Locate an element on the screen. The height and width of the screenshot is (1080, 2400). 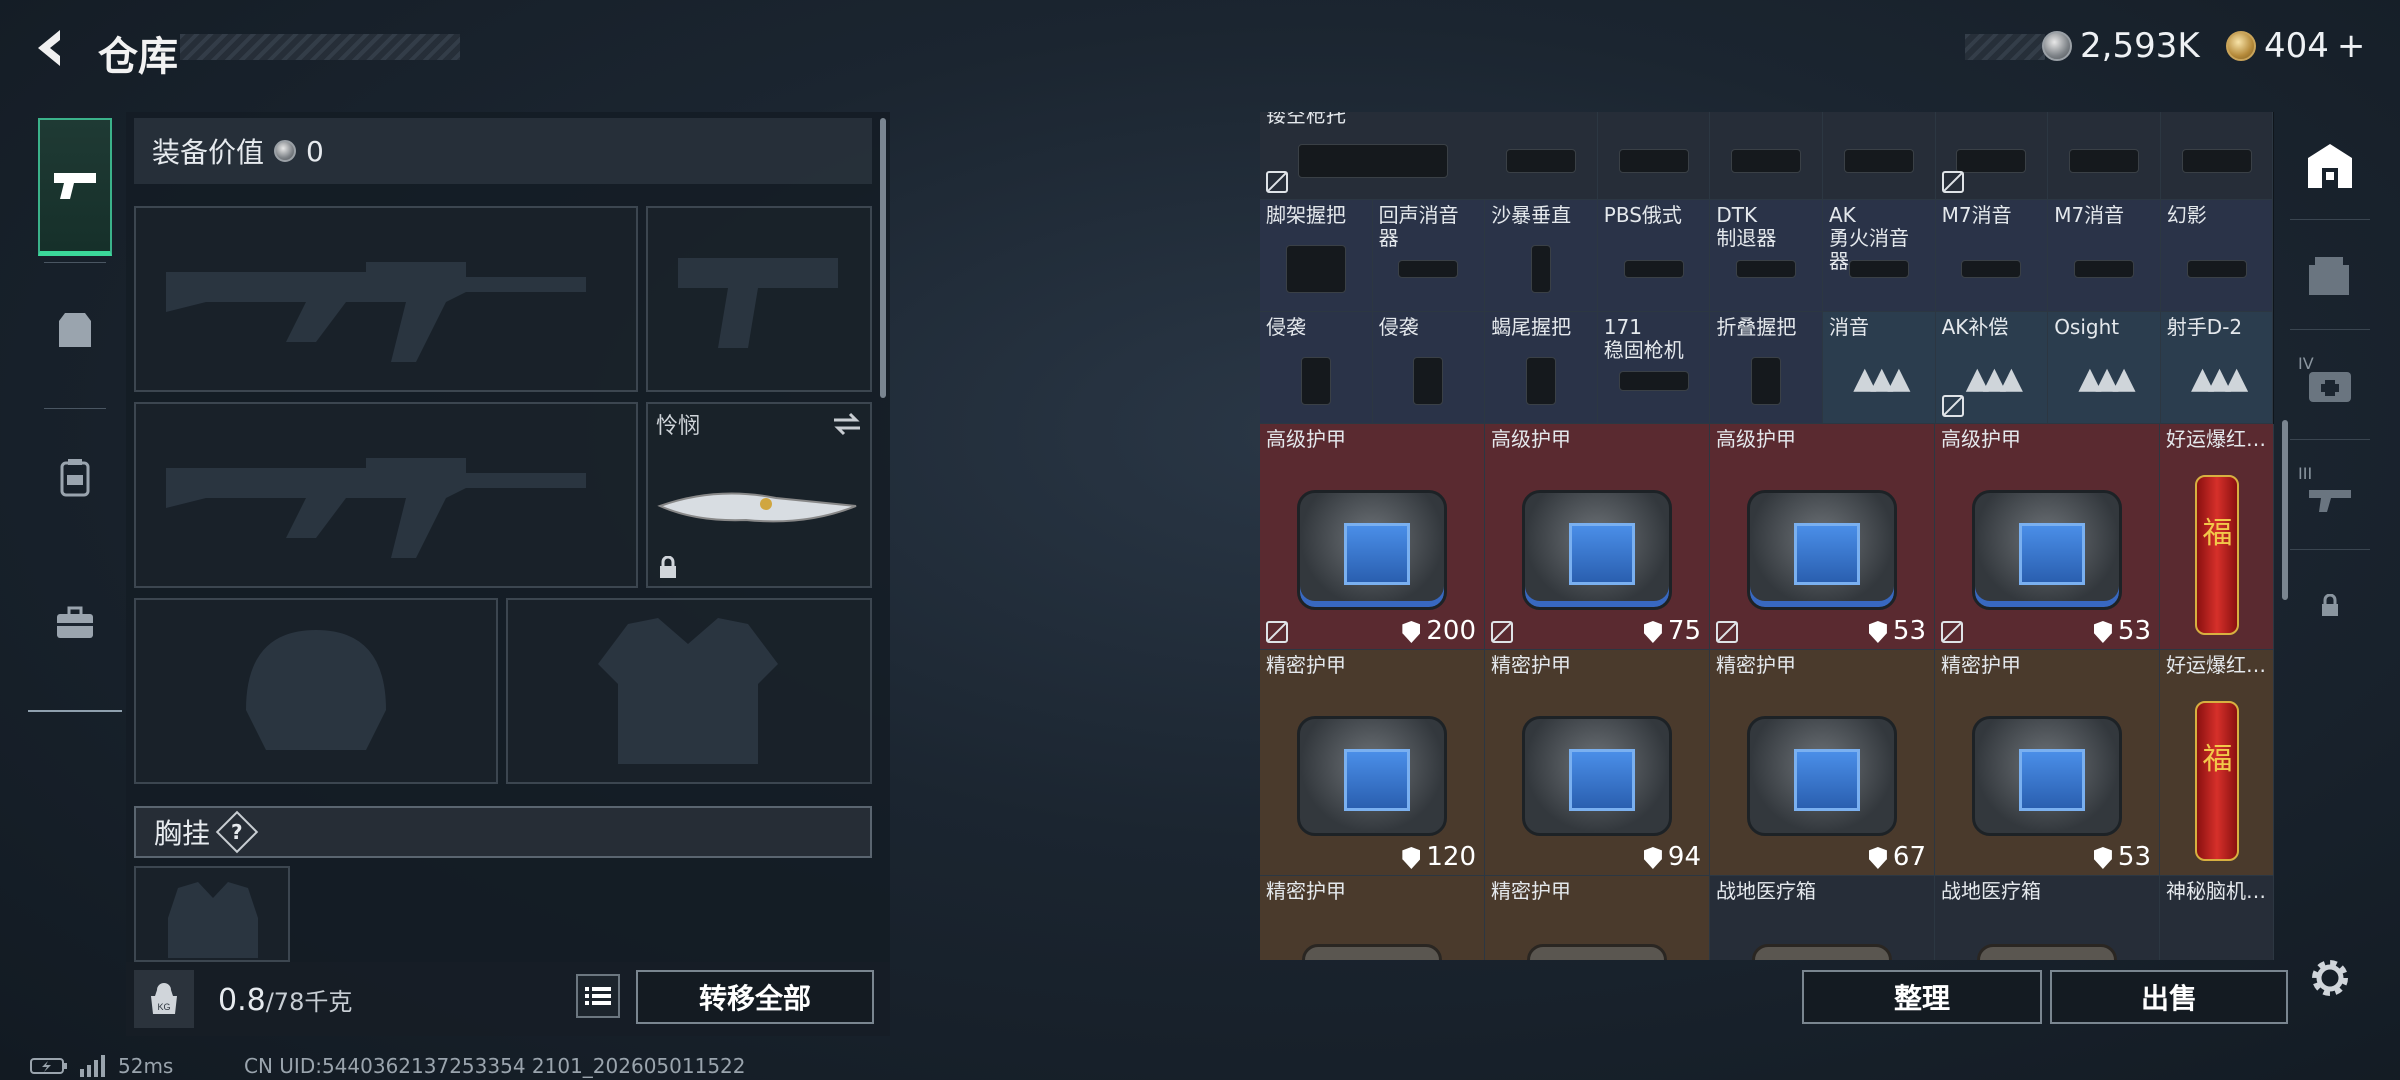
current-weight: 0.8 is located at coordinates (242, 1000).